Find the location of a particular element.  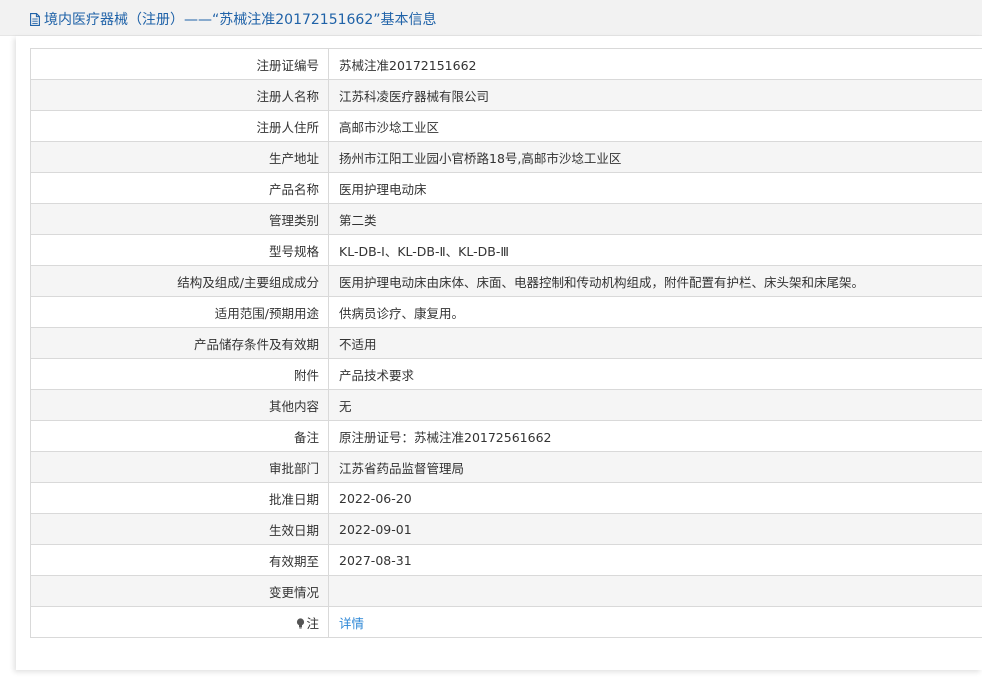

row-label: 有效期至 is located at coordinates (179, 560).